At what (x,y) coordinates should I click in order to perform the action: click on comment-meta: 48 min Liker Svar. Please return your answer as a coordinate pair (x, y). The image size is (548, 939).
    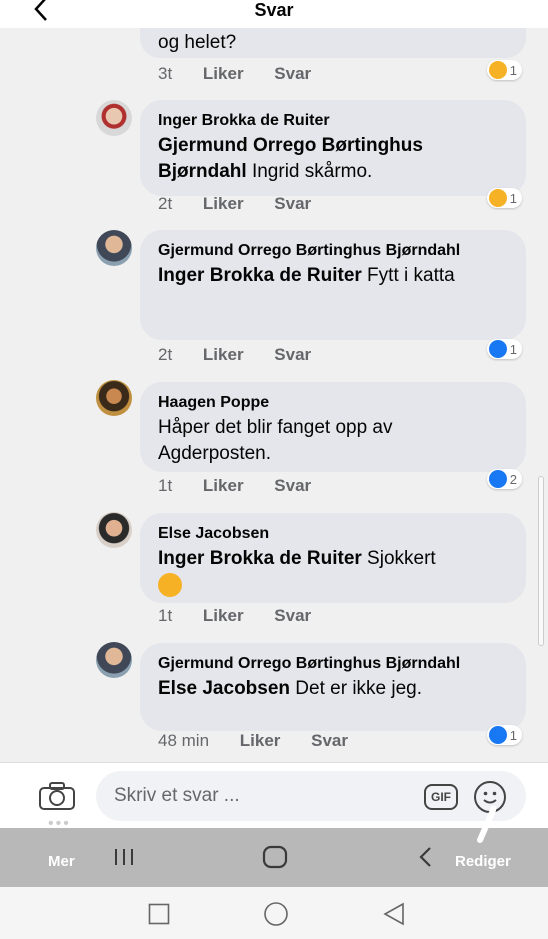
    Looking at the image, I should click on (266, 741).